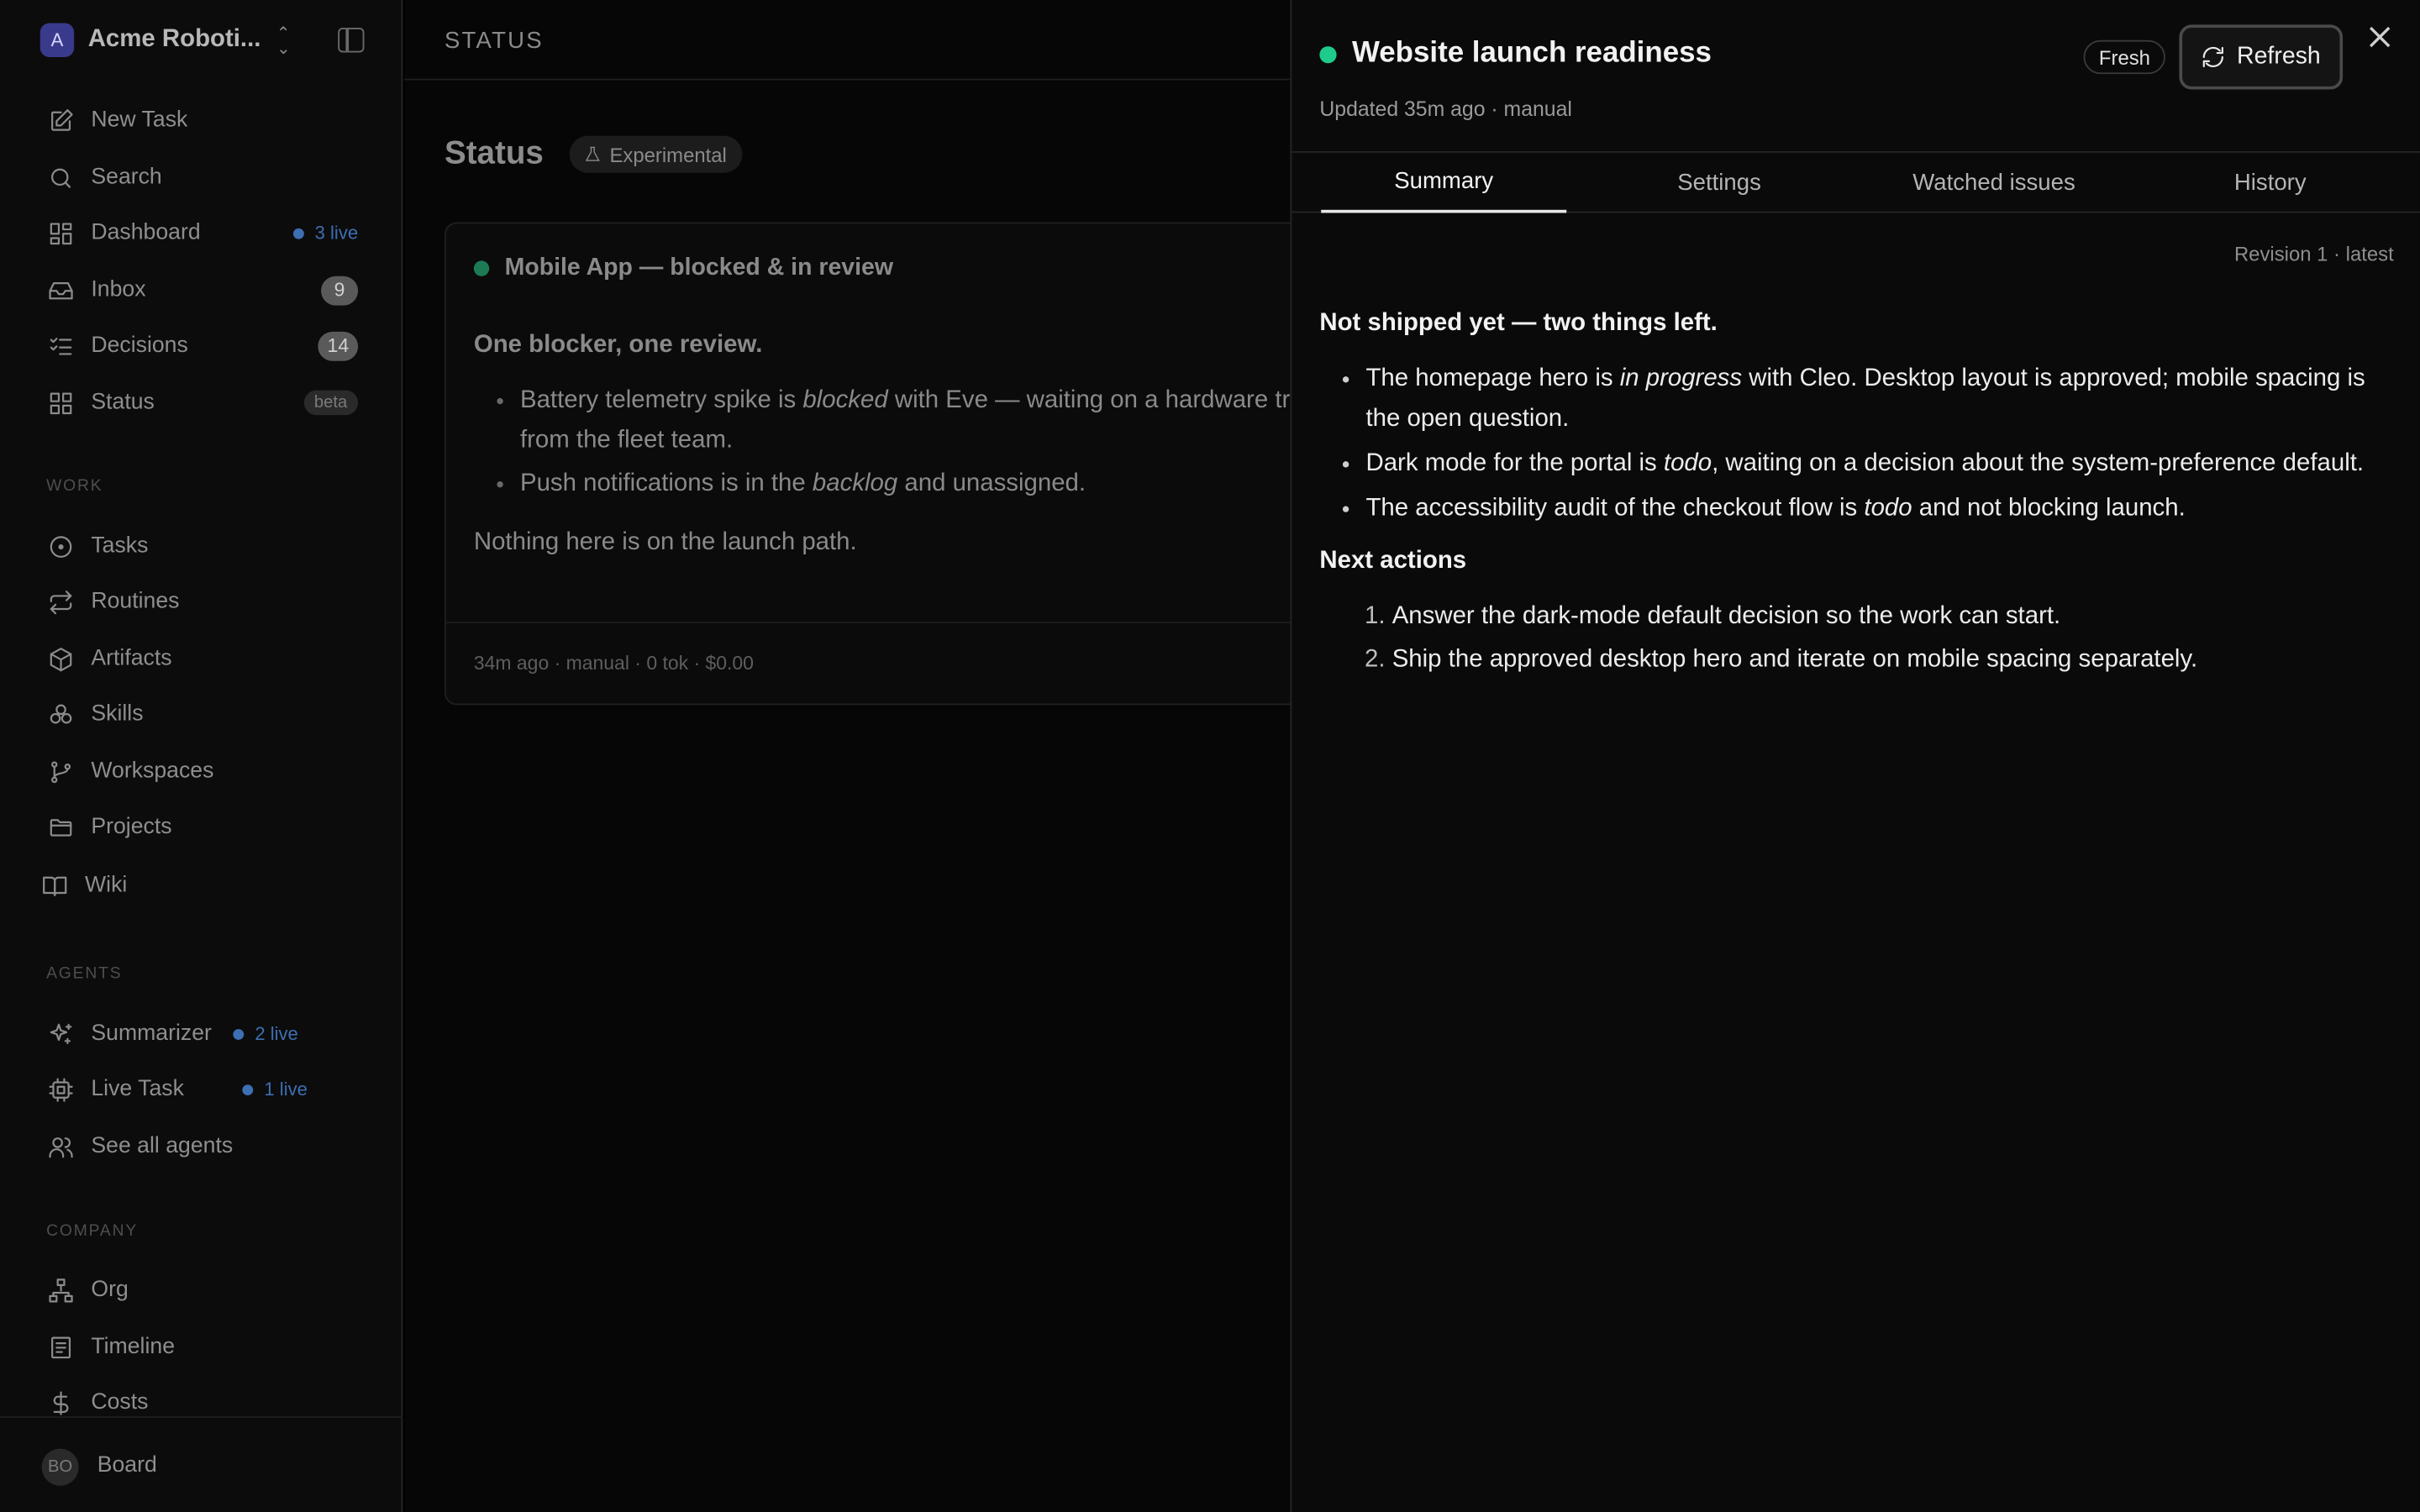 This screenshot has width=2420, height=1512. Describe the element at coordinates (202, 289) in the screenshot. I see `sidebar-item-inbox: Inbox 9` at that location.